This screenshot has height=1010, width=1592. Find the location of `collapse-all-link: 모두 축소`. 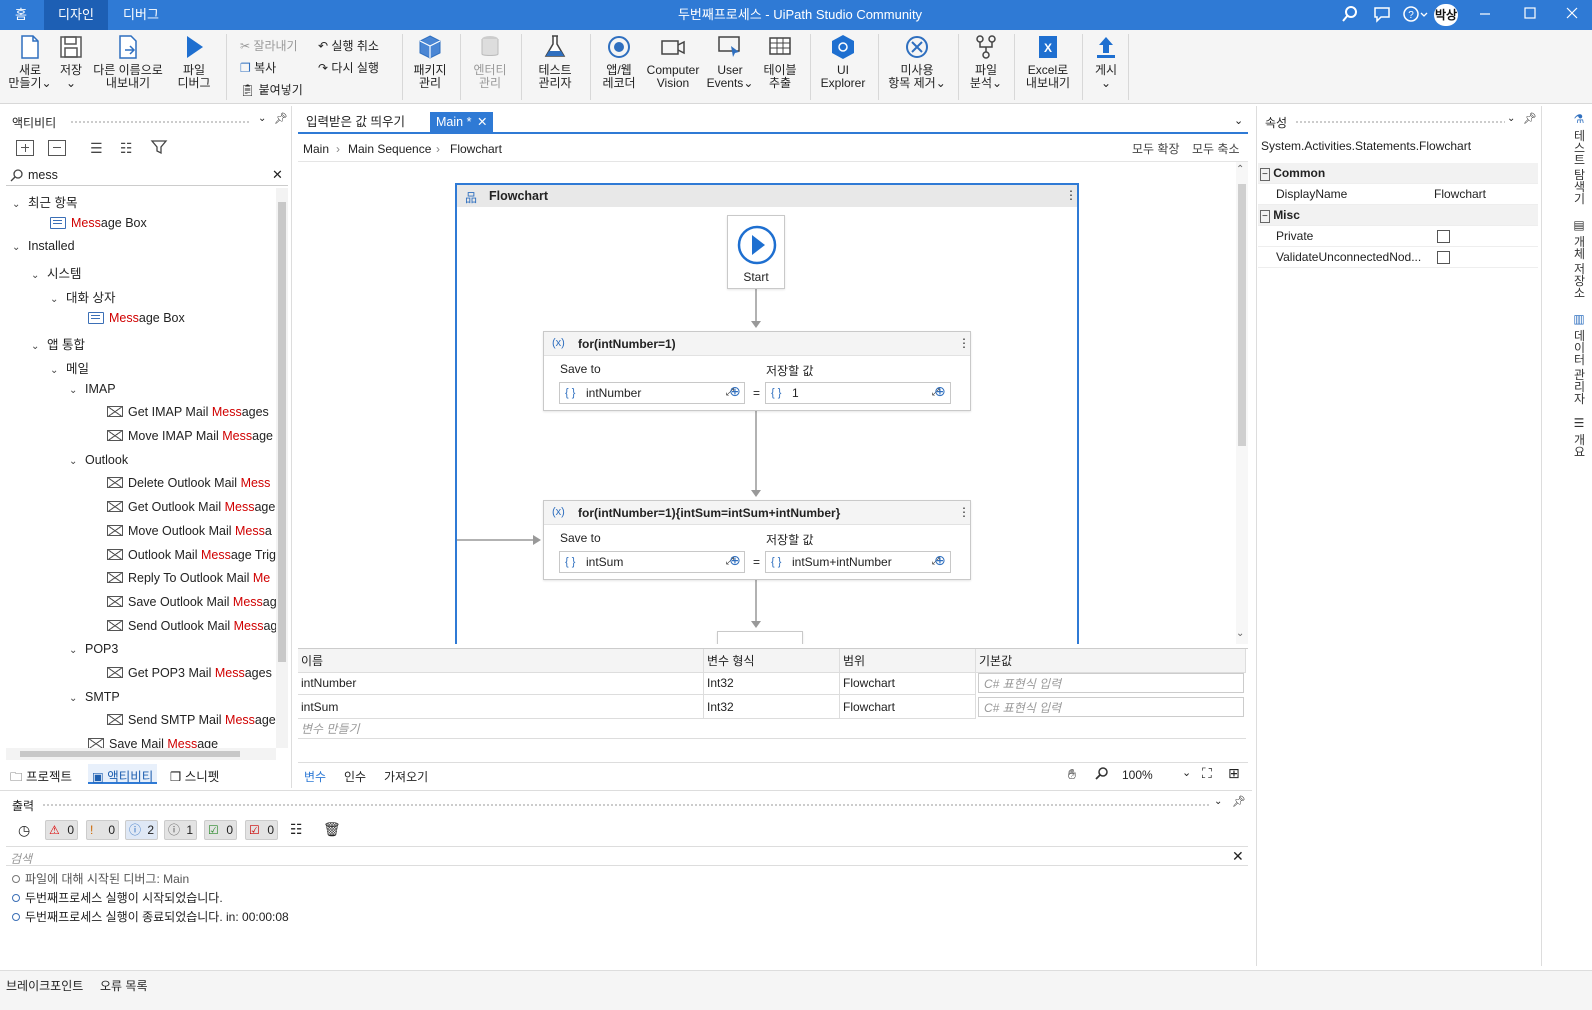

collapse-all-link: 모두 축소 is located at coordinates (1216, 148).